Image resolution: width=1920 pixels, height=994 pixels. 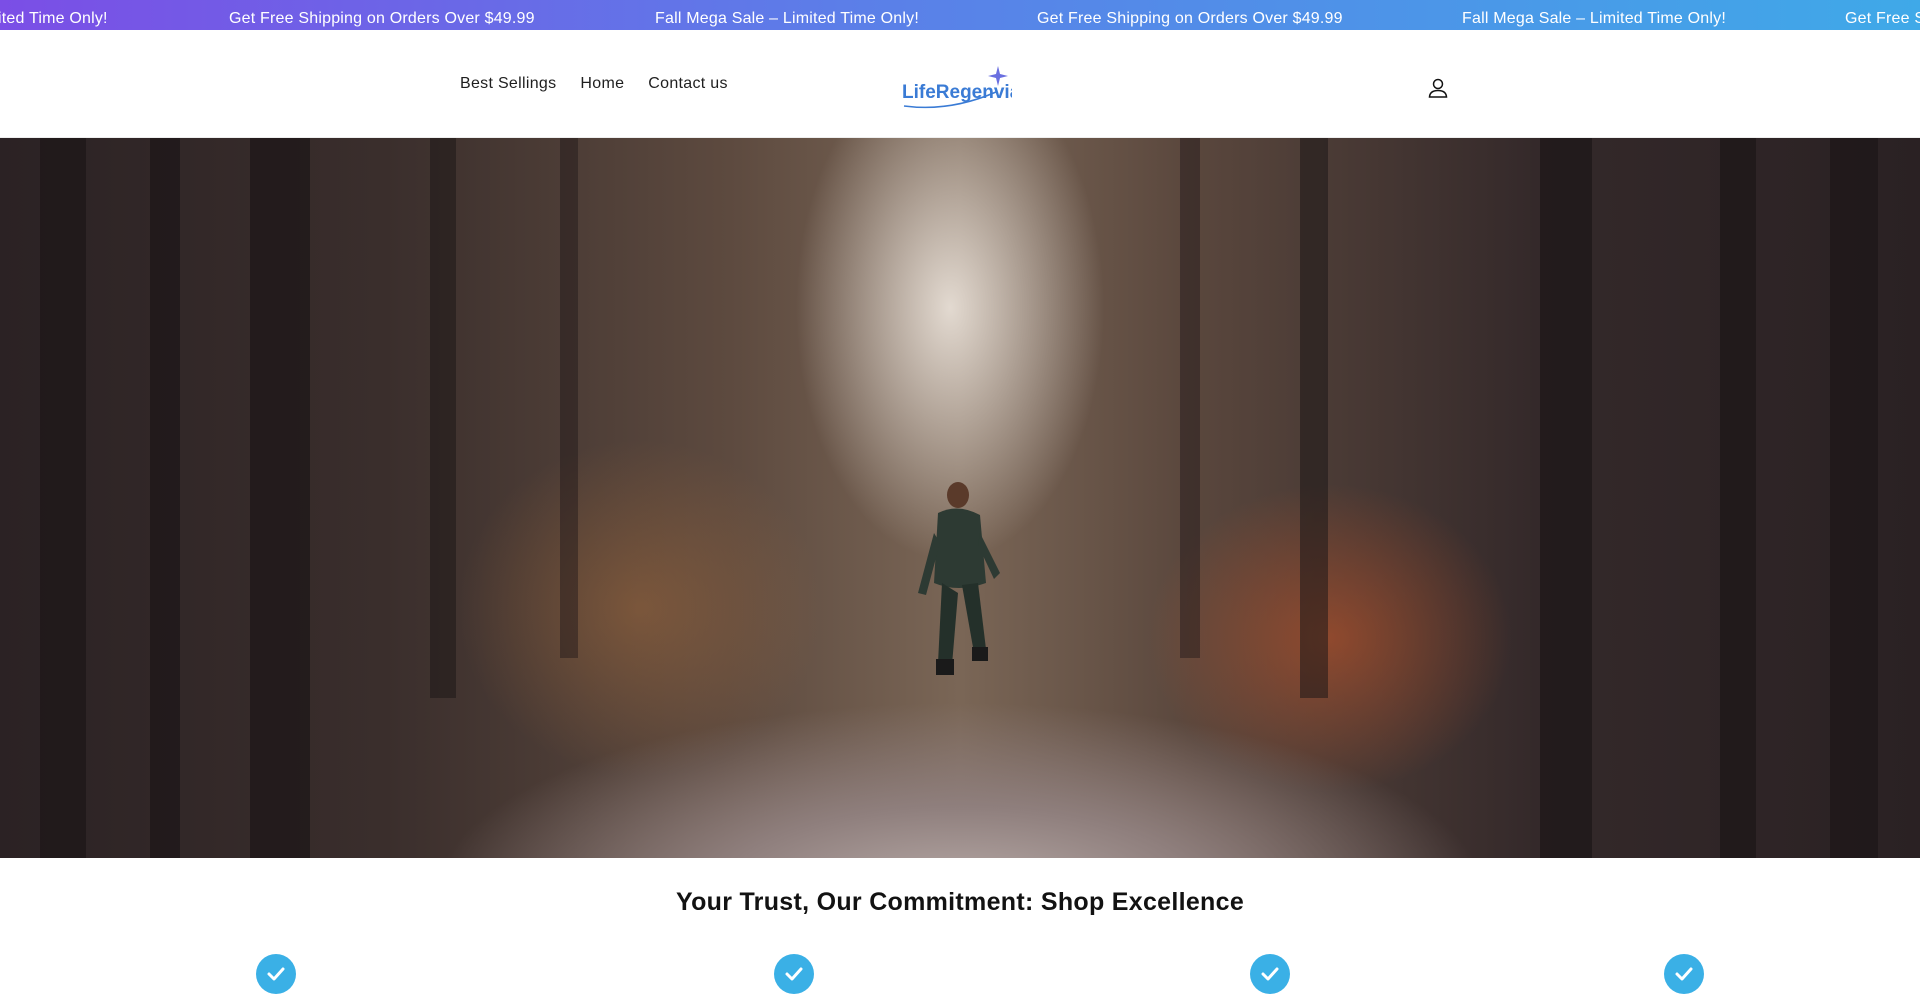 I want to click on site-logo: LifeRegenvia, so click(x=960, y=88).